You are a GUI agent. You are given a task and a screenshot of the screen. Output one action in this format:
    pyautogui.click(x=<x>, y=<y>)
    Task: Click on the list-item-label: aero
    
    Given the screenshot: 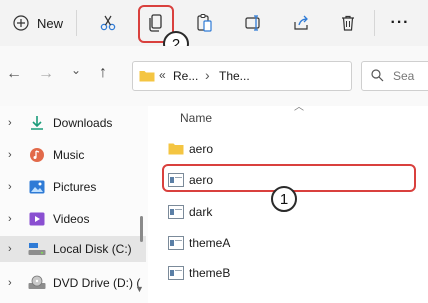 What is the action you would take?
    pyautogui.click(x=201, y=149)
    